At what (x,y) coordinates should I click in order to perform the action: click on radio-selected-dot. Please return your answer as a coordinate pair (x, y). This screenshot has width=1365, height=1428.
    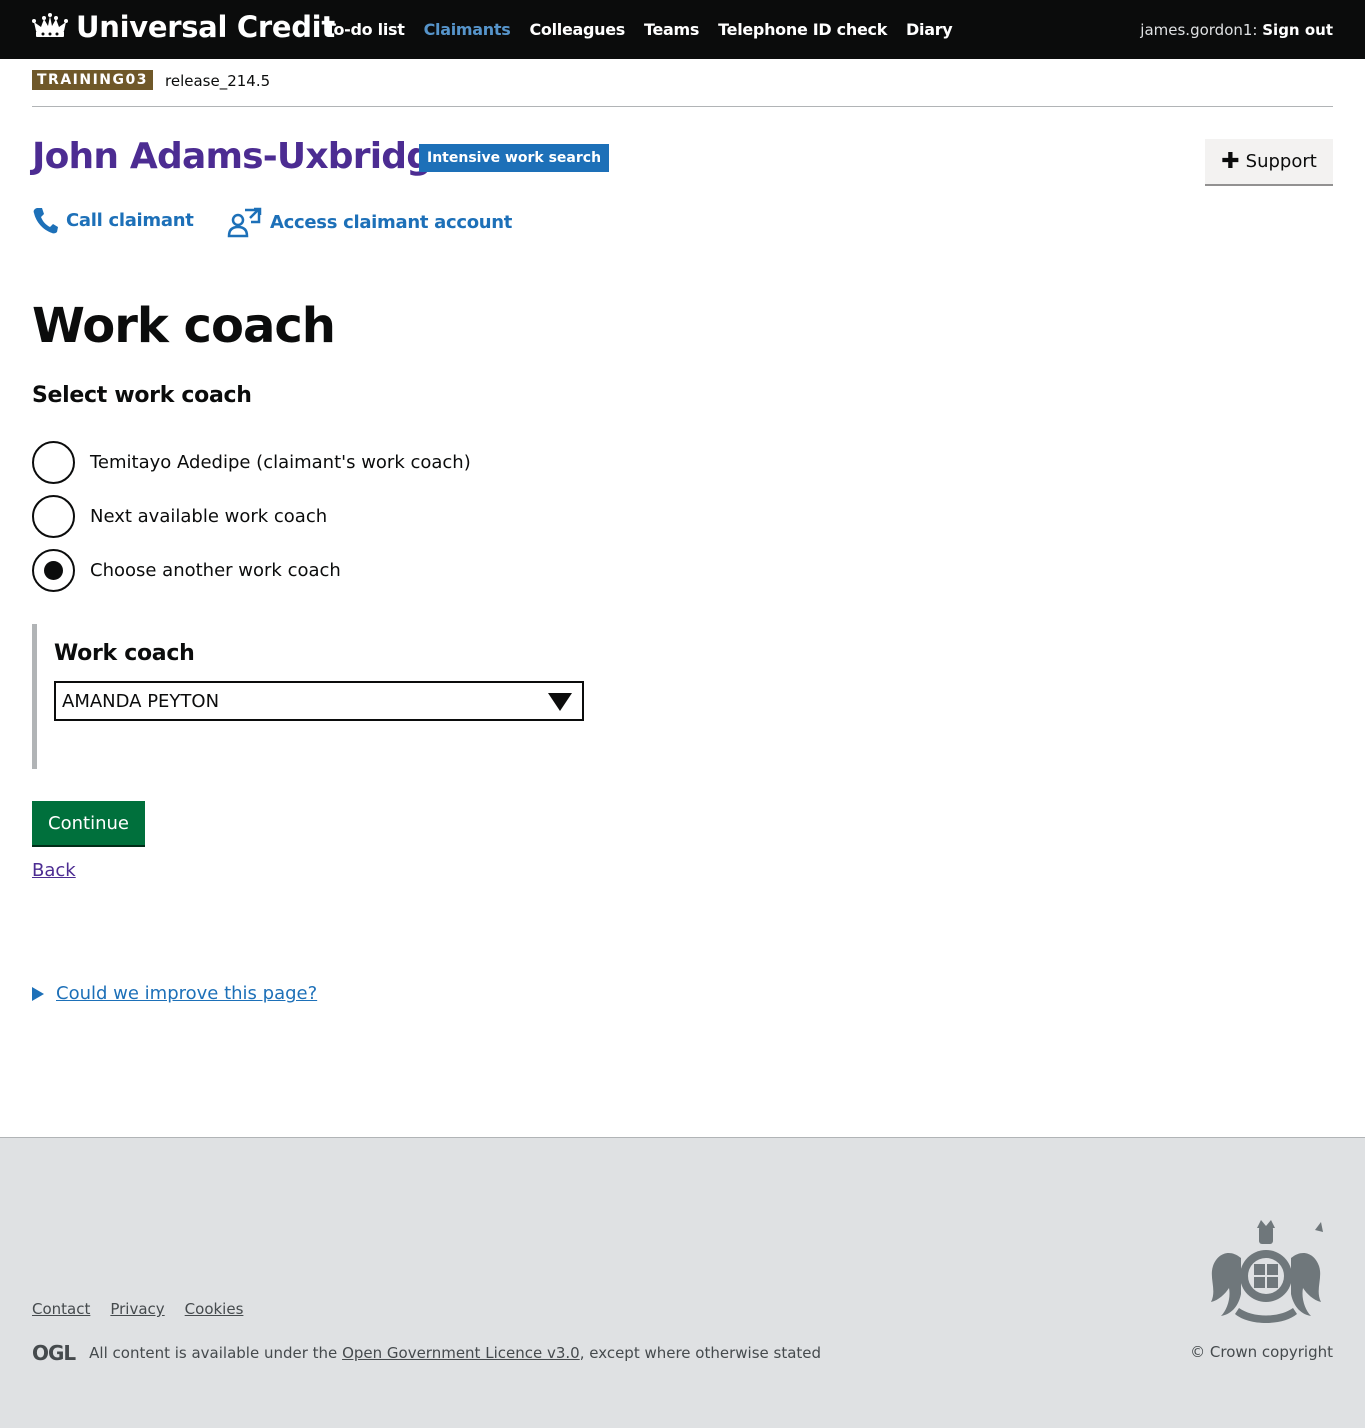
    Looking at the image, I should click on (53, 570).